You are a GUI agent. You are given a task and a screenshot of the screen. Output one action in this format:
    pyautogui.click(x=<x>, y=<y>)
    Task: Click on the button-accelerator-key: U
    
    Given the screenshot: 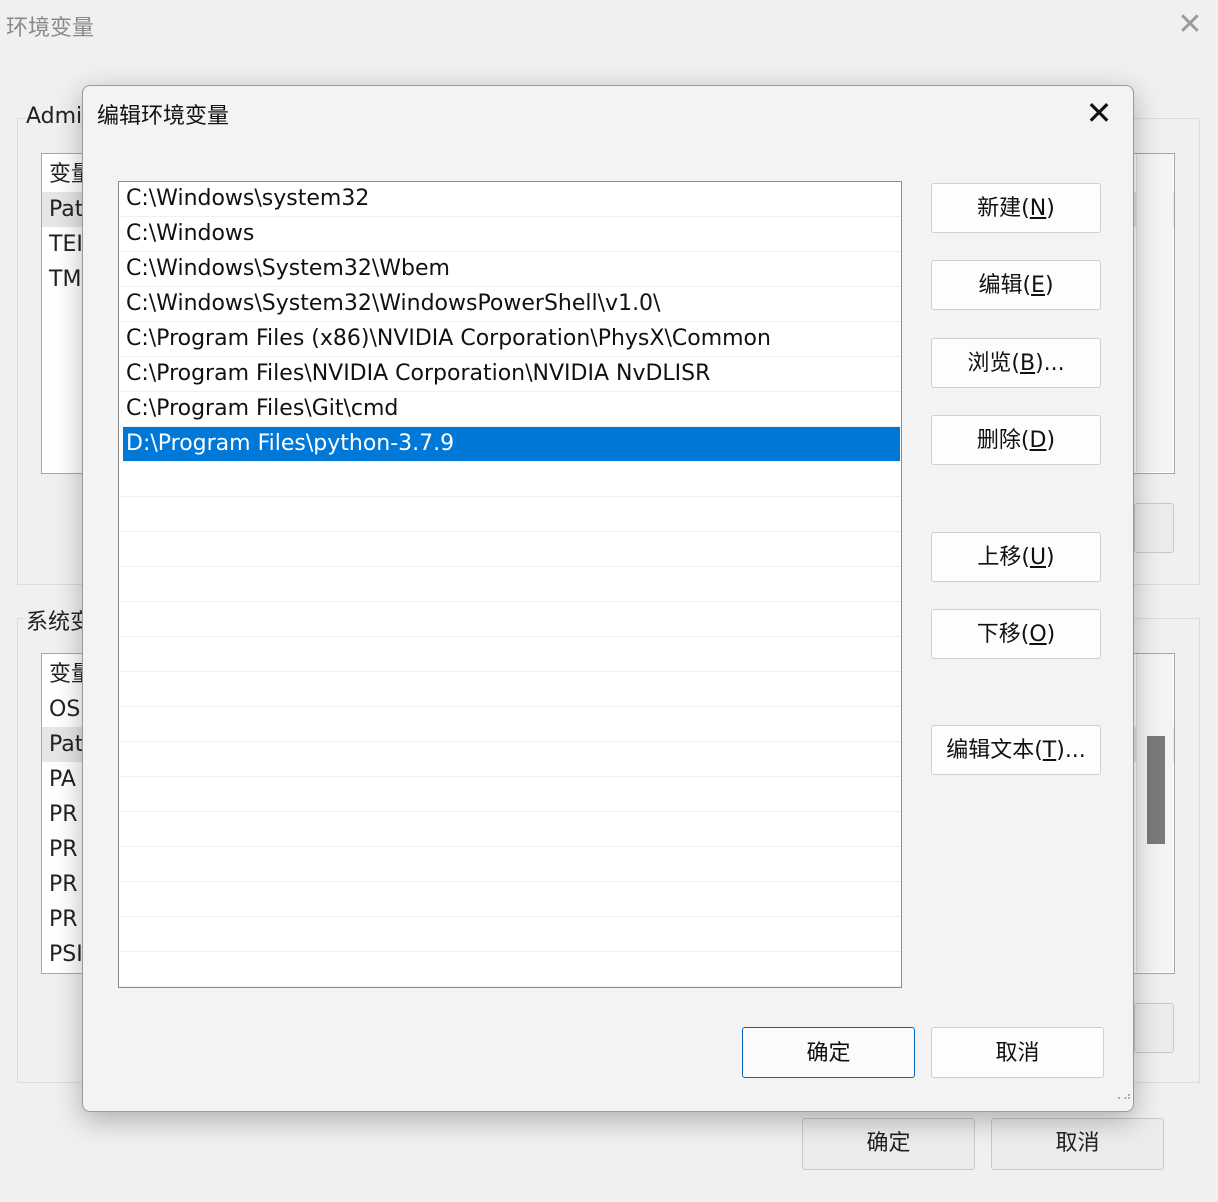 What is the action you would take?
    pyautogui.click(x=1038, y=557)
    